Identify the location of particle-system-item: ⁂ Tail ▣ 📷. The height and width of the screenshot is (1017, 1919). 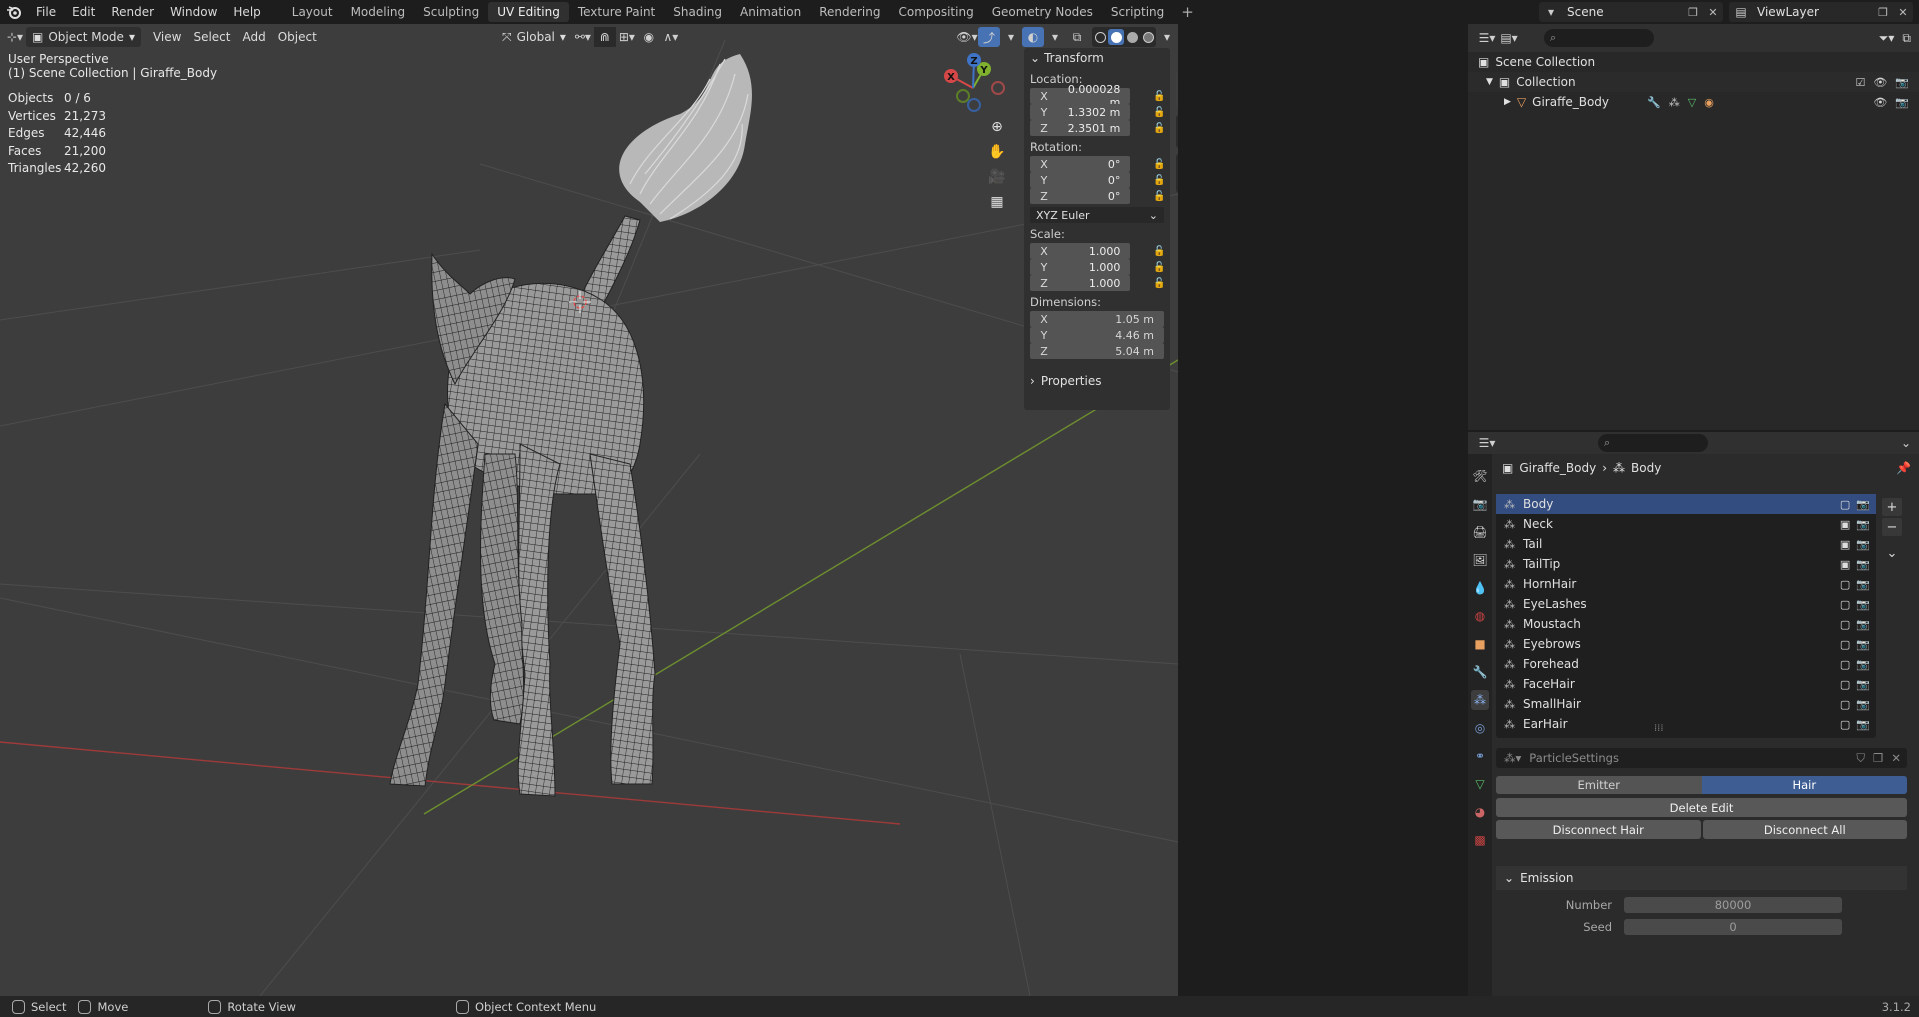
(1686, 544).